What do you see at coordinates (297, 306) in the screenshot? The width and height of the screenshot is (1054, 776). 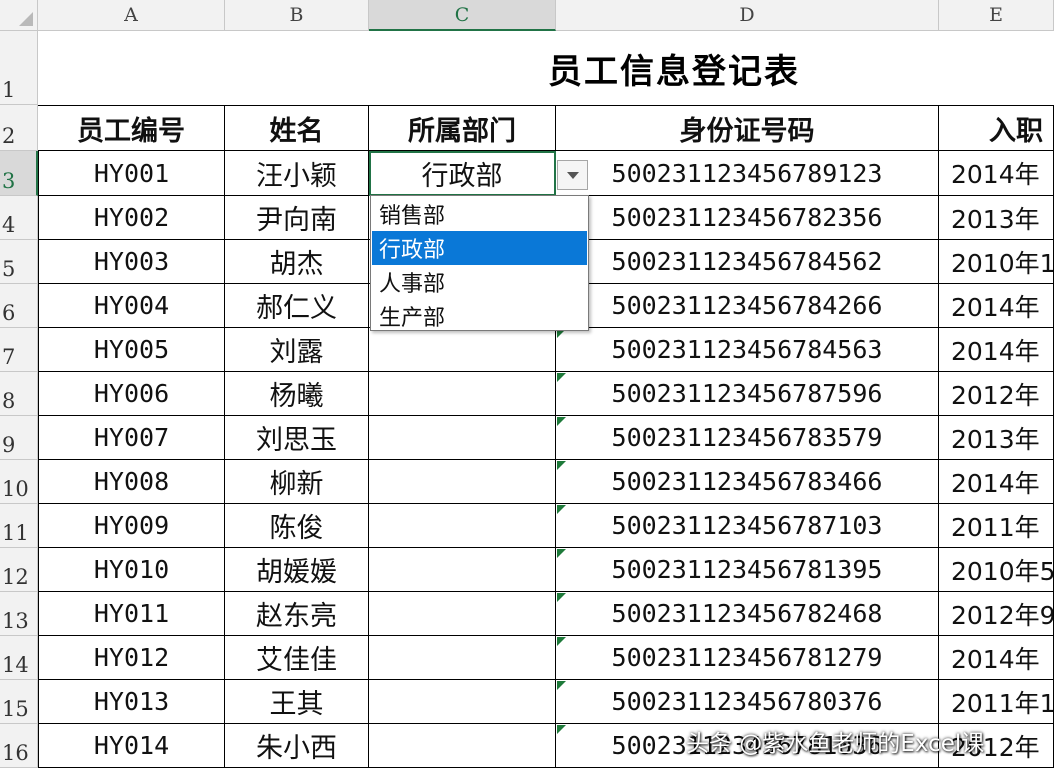 I see `name-cell: 郝仁义` at bounding box center [297, 306].